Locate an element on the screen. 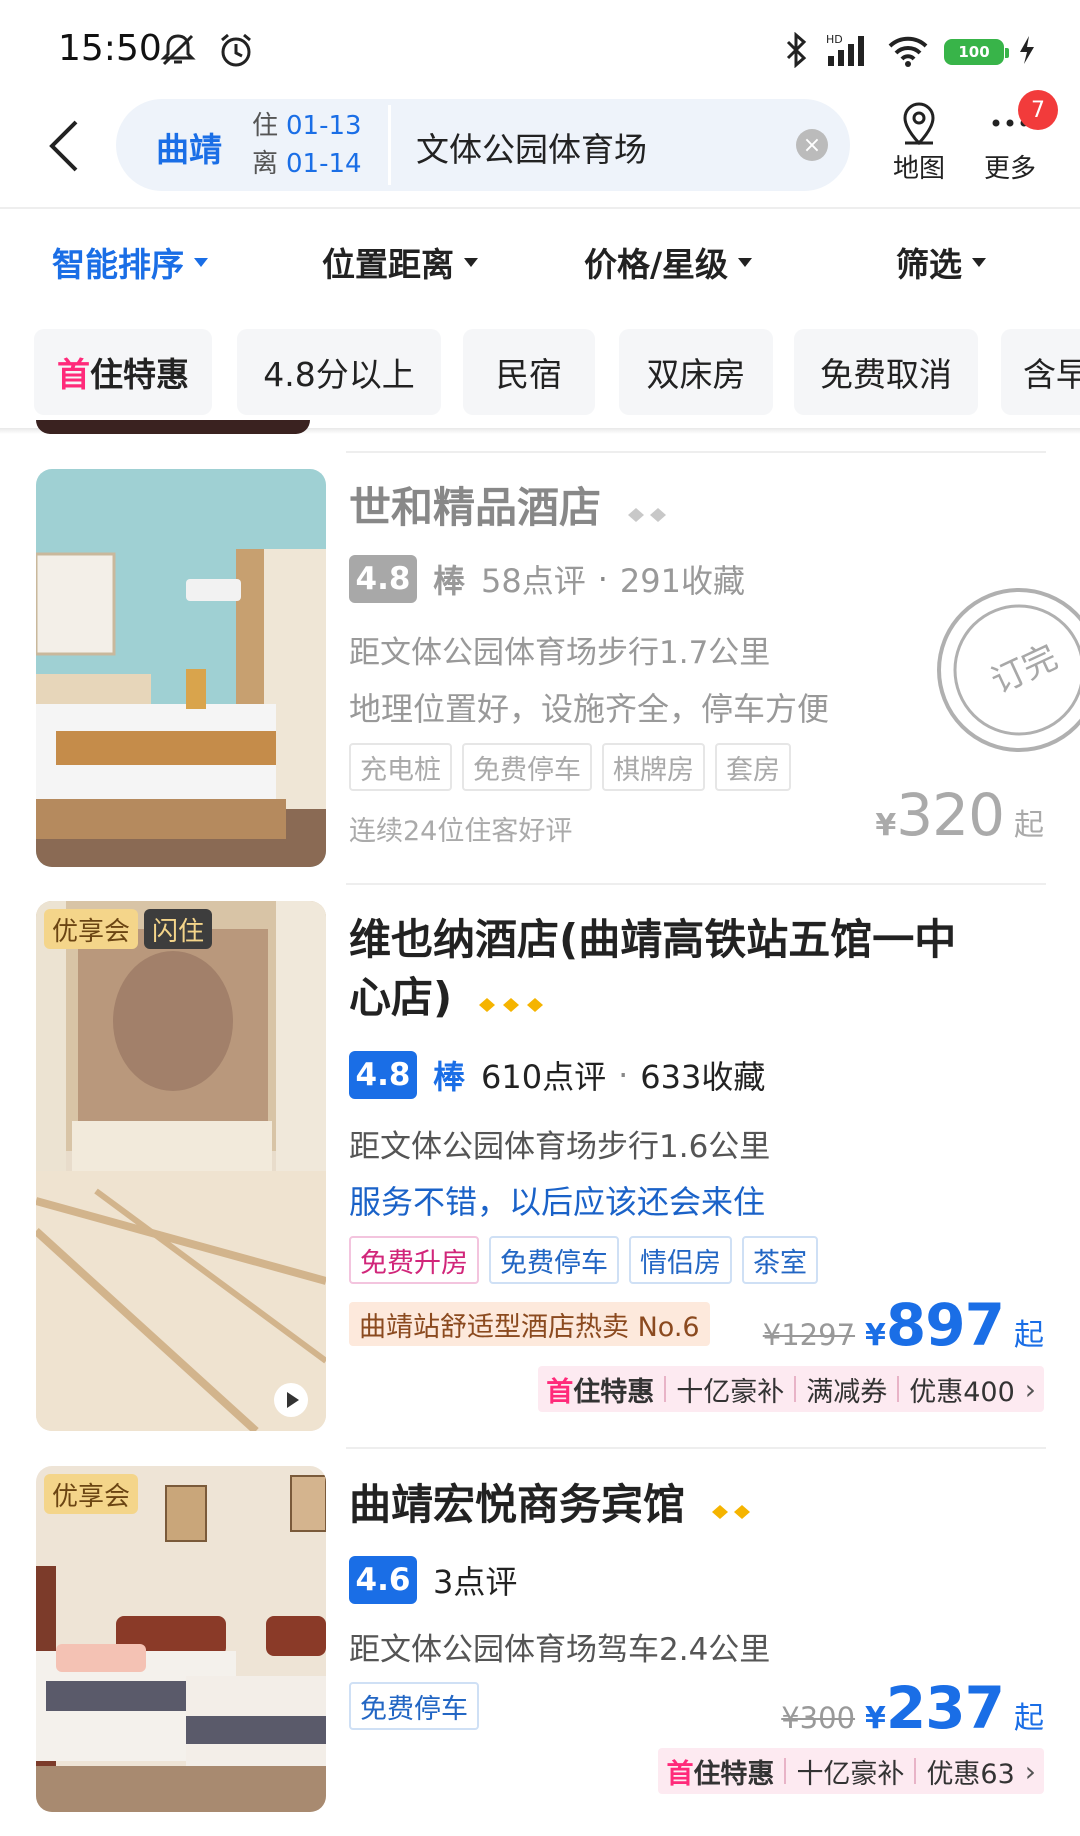  chip-homestay: 民宿 is located at coordinates (529, 372).